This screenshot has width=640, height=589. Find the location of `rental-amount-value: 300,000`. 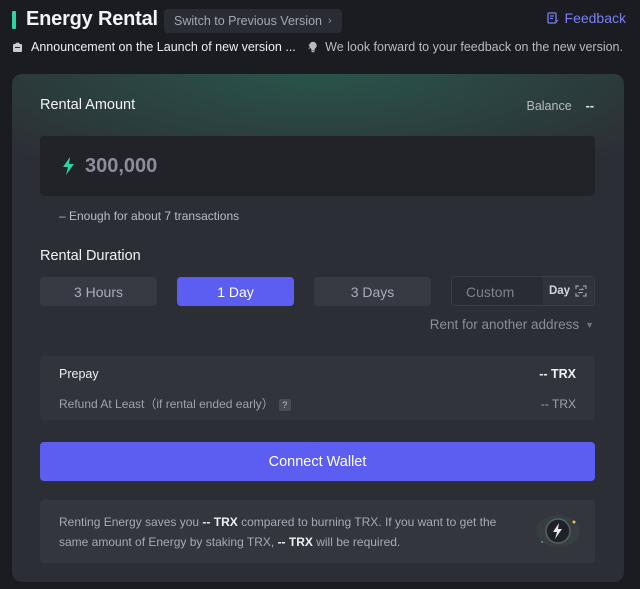

rental-amount-value: 300,000 is located at coordinates (121, 165).